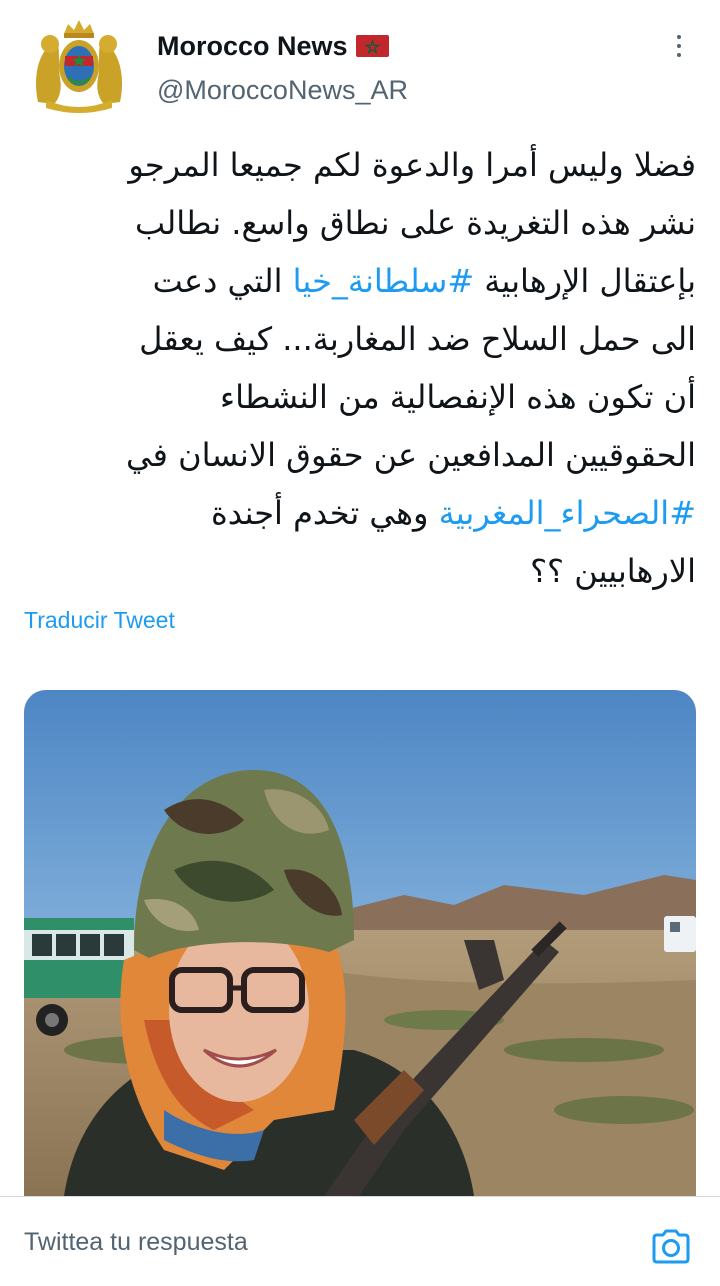  Describe the element at coordinates (372, 46) in the screenshot. I see `morocco-flag-icon` at that location.